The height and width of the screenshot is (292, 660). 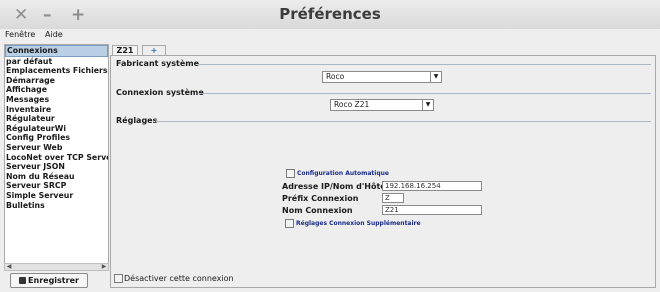 What do you see at coordinates (9, 267) in the screenshot?
I see `scroll-left-icon: ◀` at bounding box center [9, 267].